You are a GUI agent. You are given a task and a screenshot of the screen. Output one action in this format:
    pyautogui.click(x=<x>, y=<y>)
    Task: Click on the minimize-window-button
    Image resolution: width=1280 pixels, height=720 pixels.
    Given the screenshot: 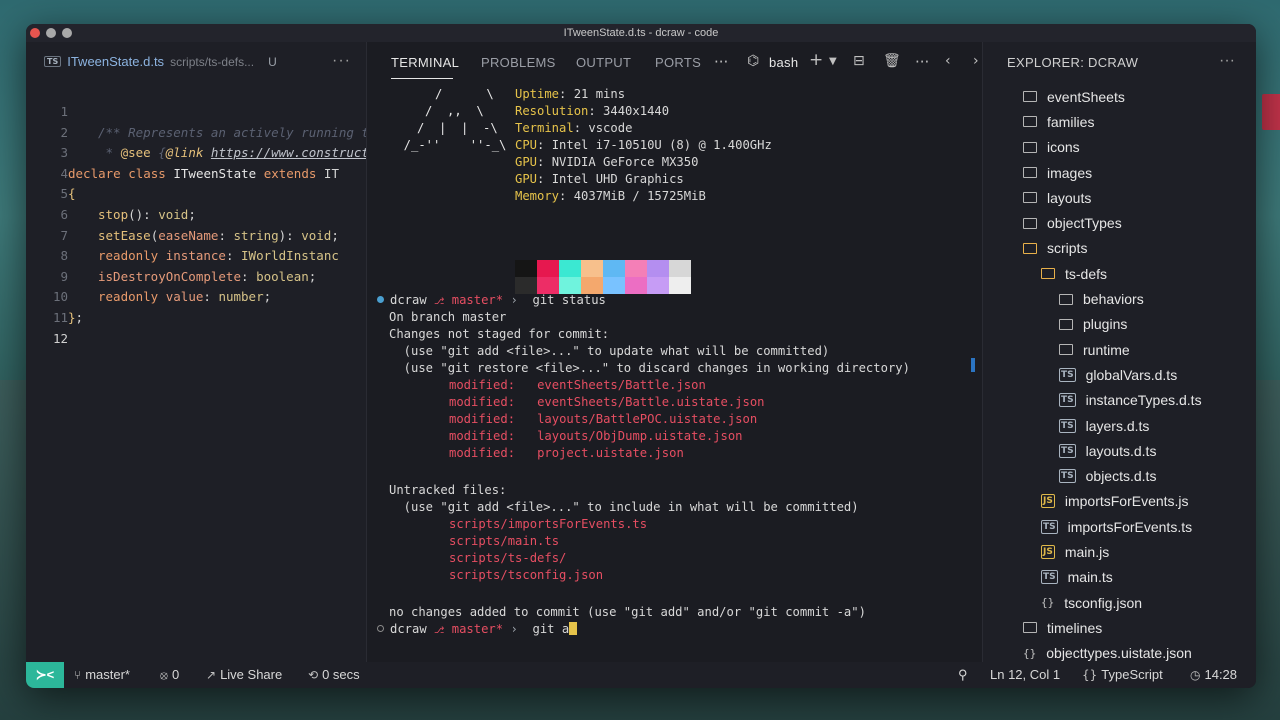 What is the action you would take?
    pyautogui.click(x=51, y=33)
    